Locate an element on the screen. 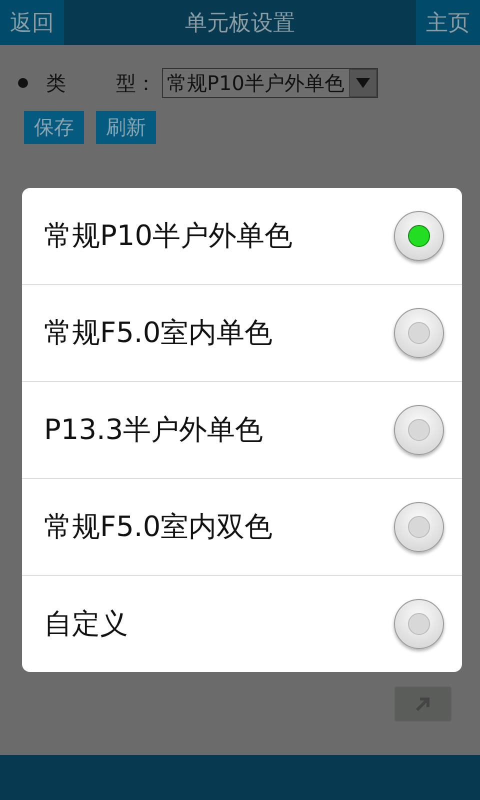 Image resolution: width=480 pixels, height=800 pixels. field-label: 类 is located at coordinates (56, 83).